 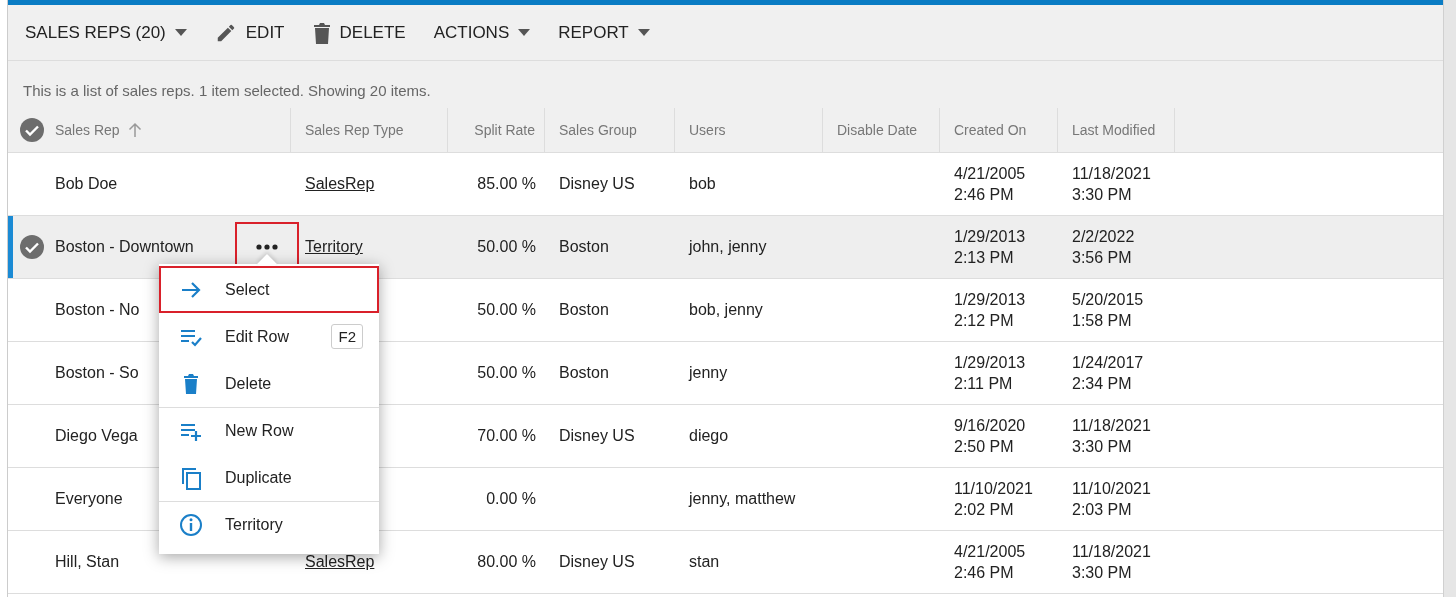 What do you see at coordinates (990, 310) in the screenshot?
I see `created-date: 1/29/2013 2:12 PM` at bounding box center [990, 310].